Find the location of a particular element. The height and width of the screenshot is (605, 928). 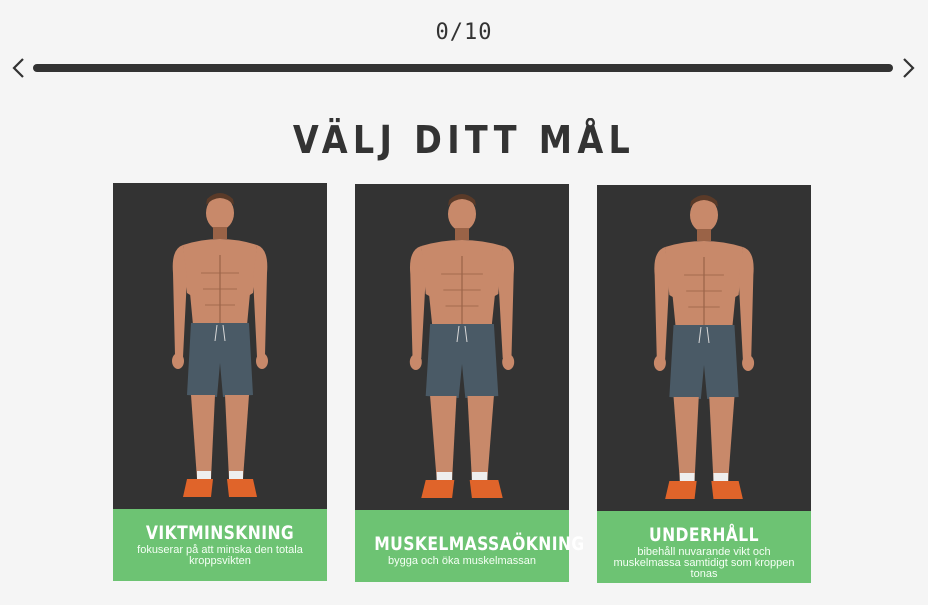

athlete-image-lean is located at coordinates (220, 346).